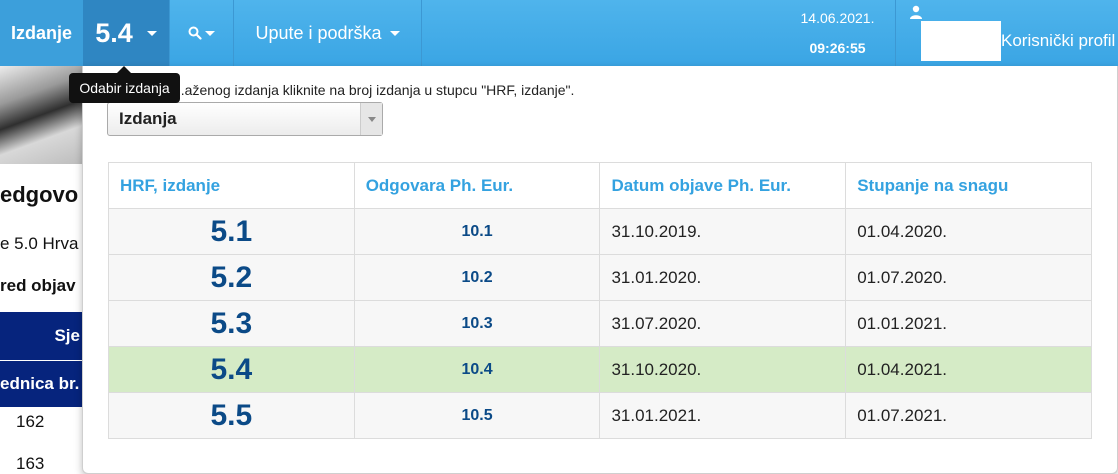 The image size is (1118, 474). Describe the element at coordinates (723, 323) in the screenshot. I see `published-cell: 31.07.2020.` at that location.